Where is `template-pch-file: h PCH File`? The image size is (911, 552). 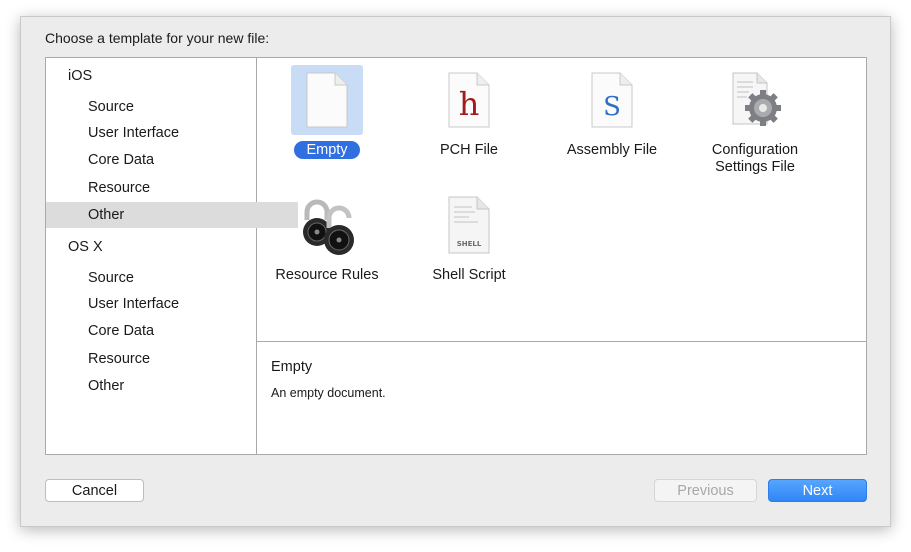
template-pch-file: h PCH File is located at coordinates (469, 120).